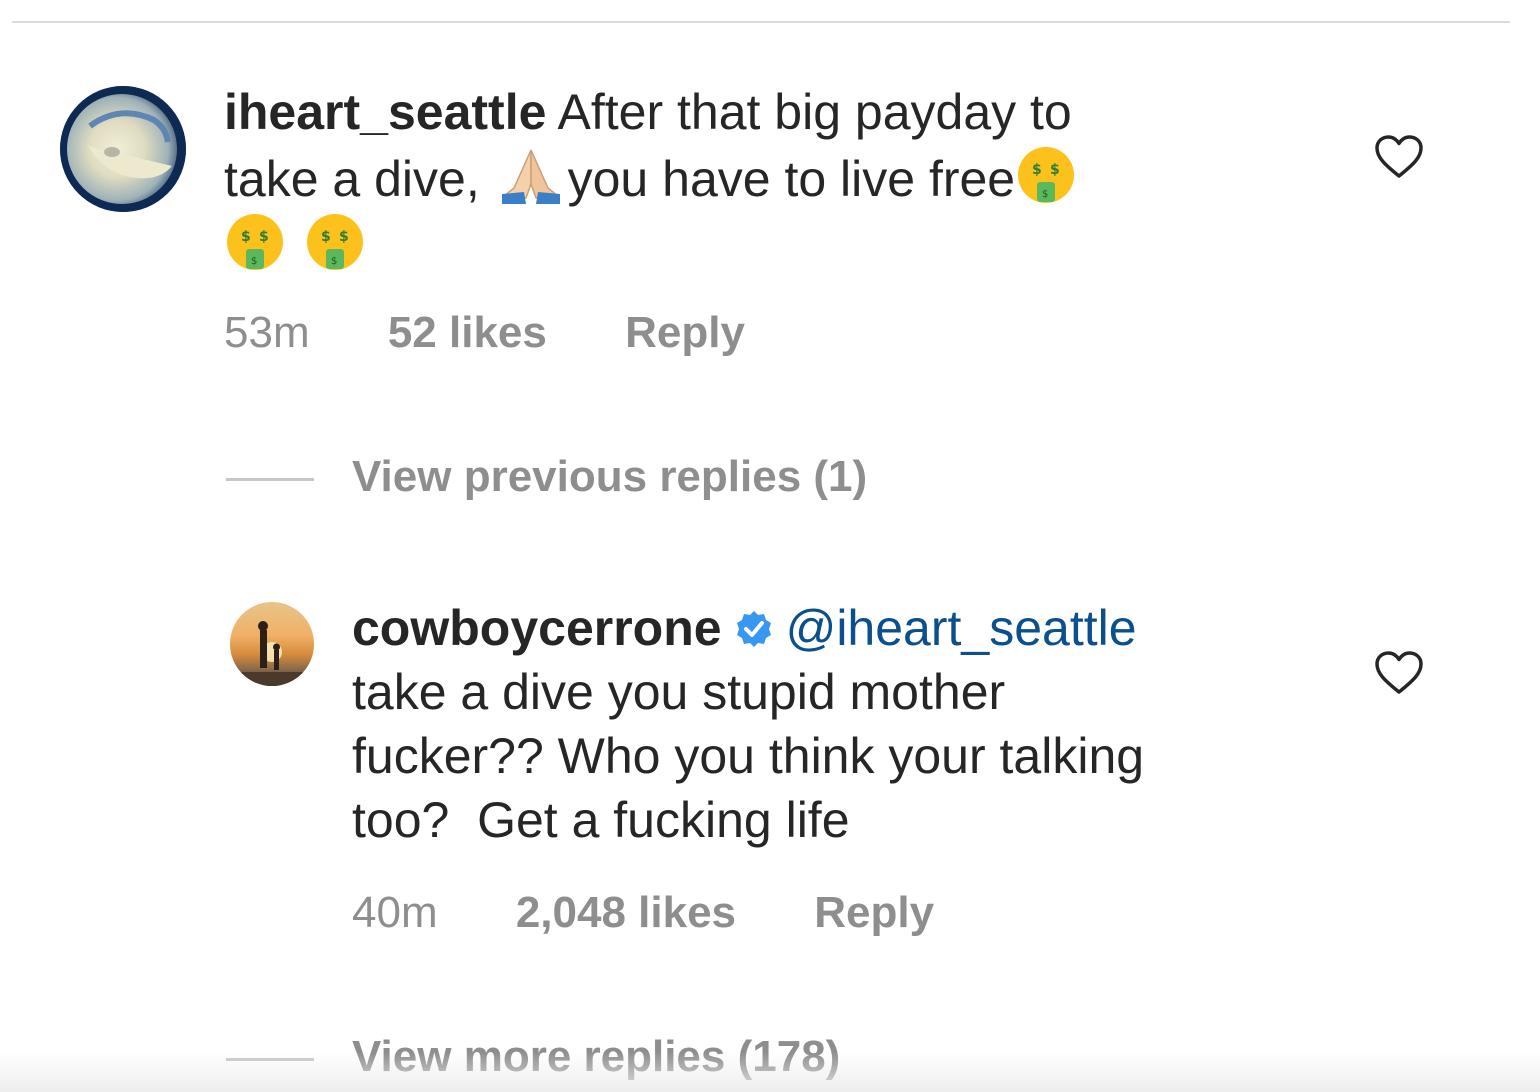 Image resolution: width=1540 pixels, height=1092 pixels. What do you see at coordinates (626, 912) in the screenshot?
I see `like-count: 2,048 likes` at bounding box center [626, 912].